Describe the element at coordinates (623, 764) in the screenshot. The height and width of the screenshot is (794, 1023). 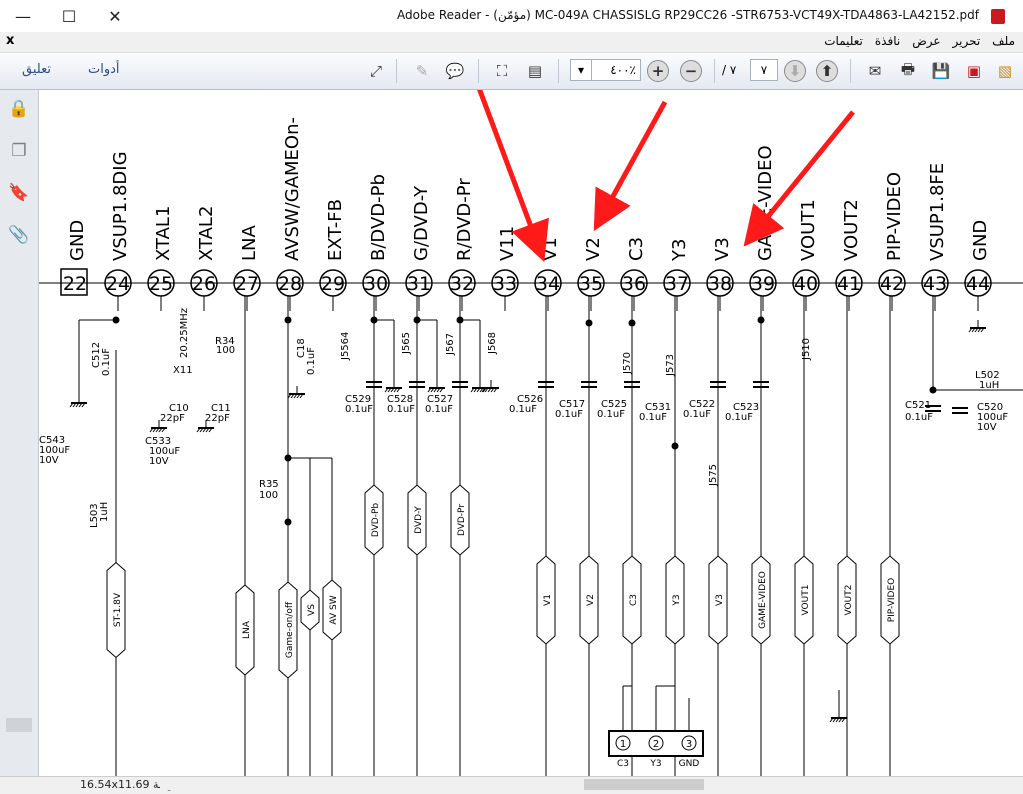
I see `header-label-c3: C3` at that location.